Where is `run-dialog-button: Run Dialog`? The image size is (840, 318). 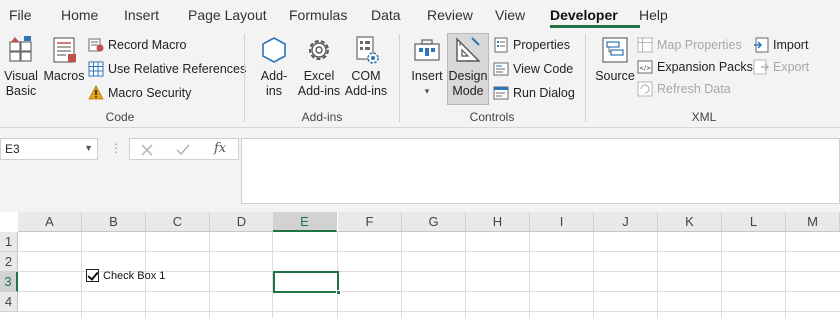
run-dialog-button: Run Dialog is located at coordinates (534, 93).